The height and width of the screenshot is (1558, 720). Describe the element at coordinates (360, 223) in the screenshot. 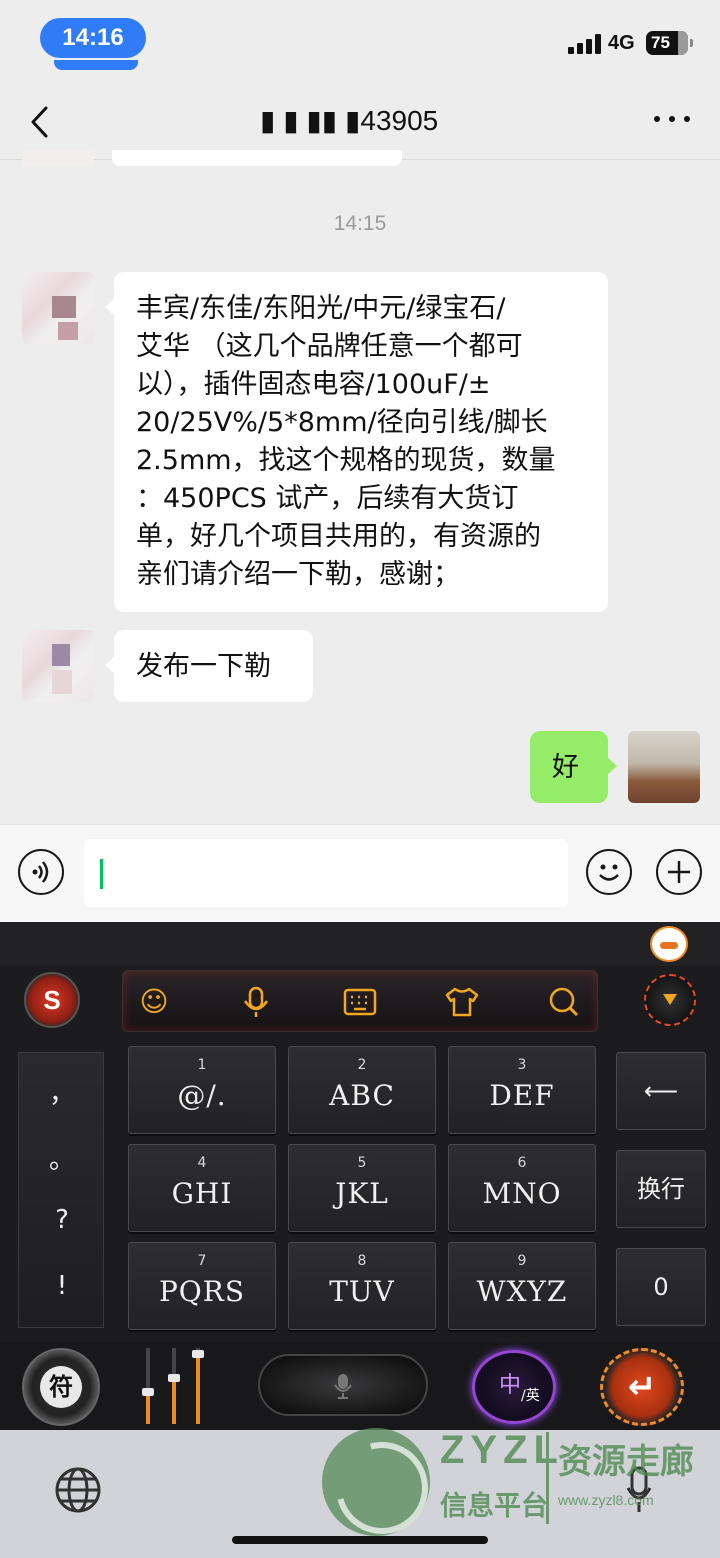

I see `message-timestamp: 14:15` at that location.